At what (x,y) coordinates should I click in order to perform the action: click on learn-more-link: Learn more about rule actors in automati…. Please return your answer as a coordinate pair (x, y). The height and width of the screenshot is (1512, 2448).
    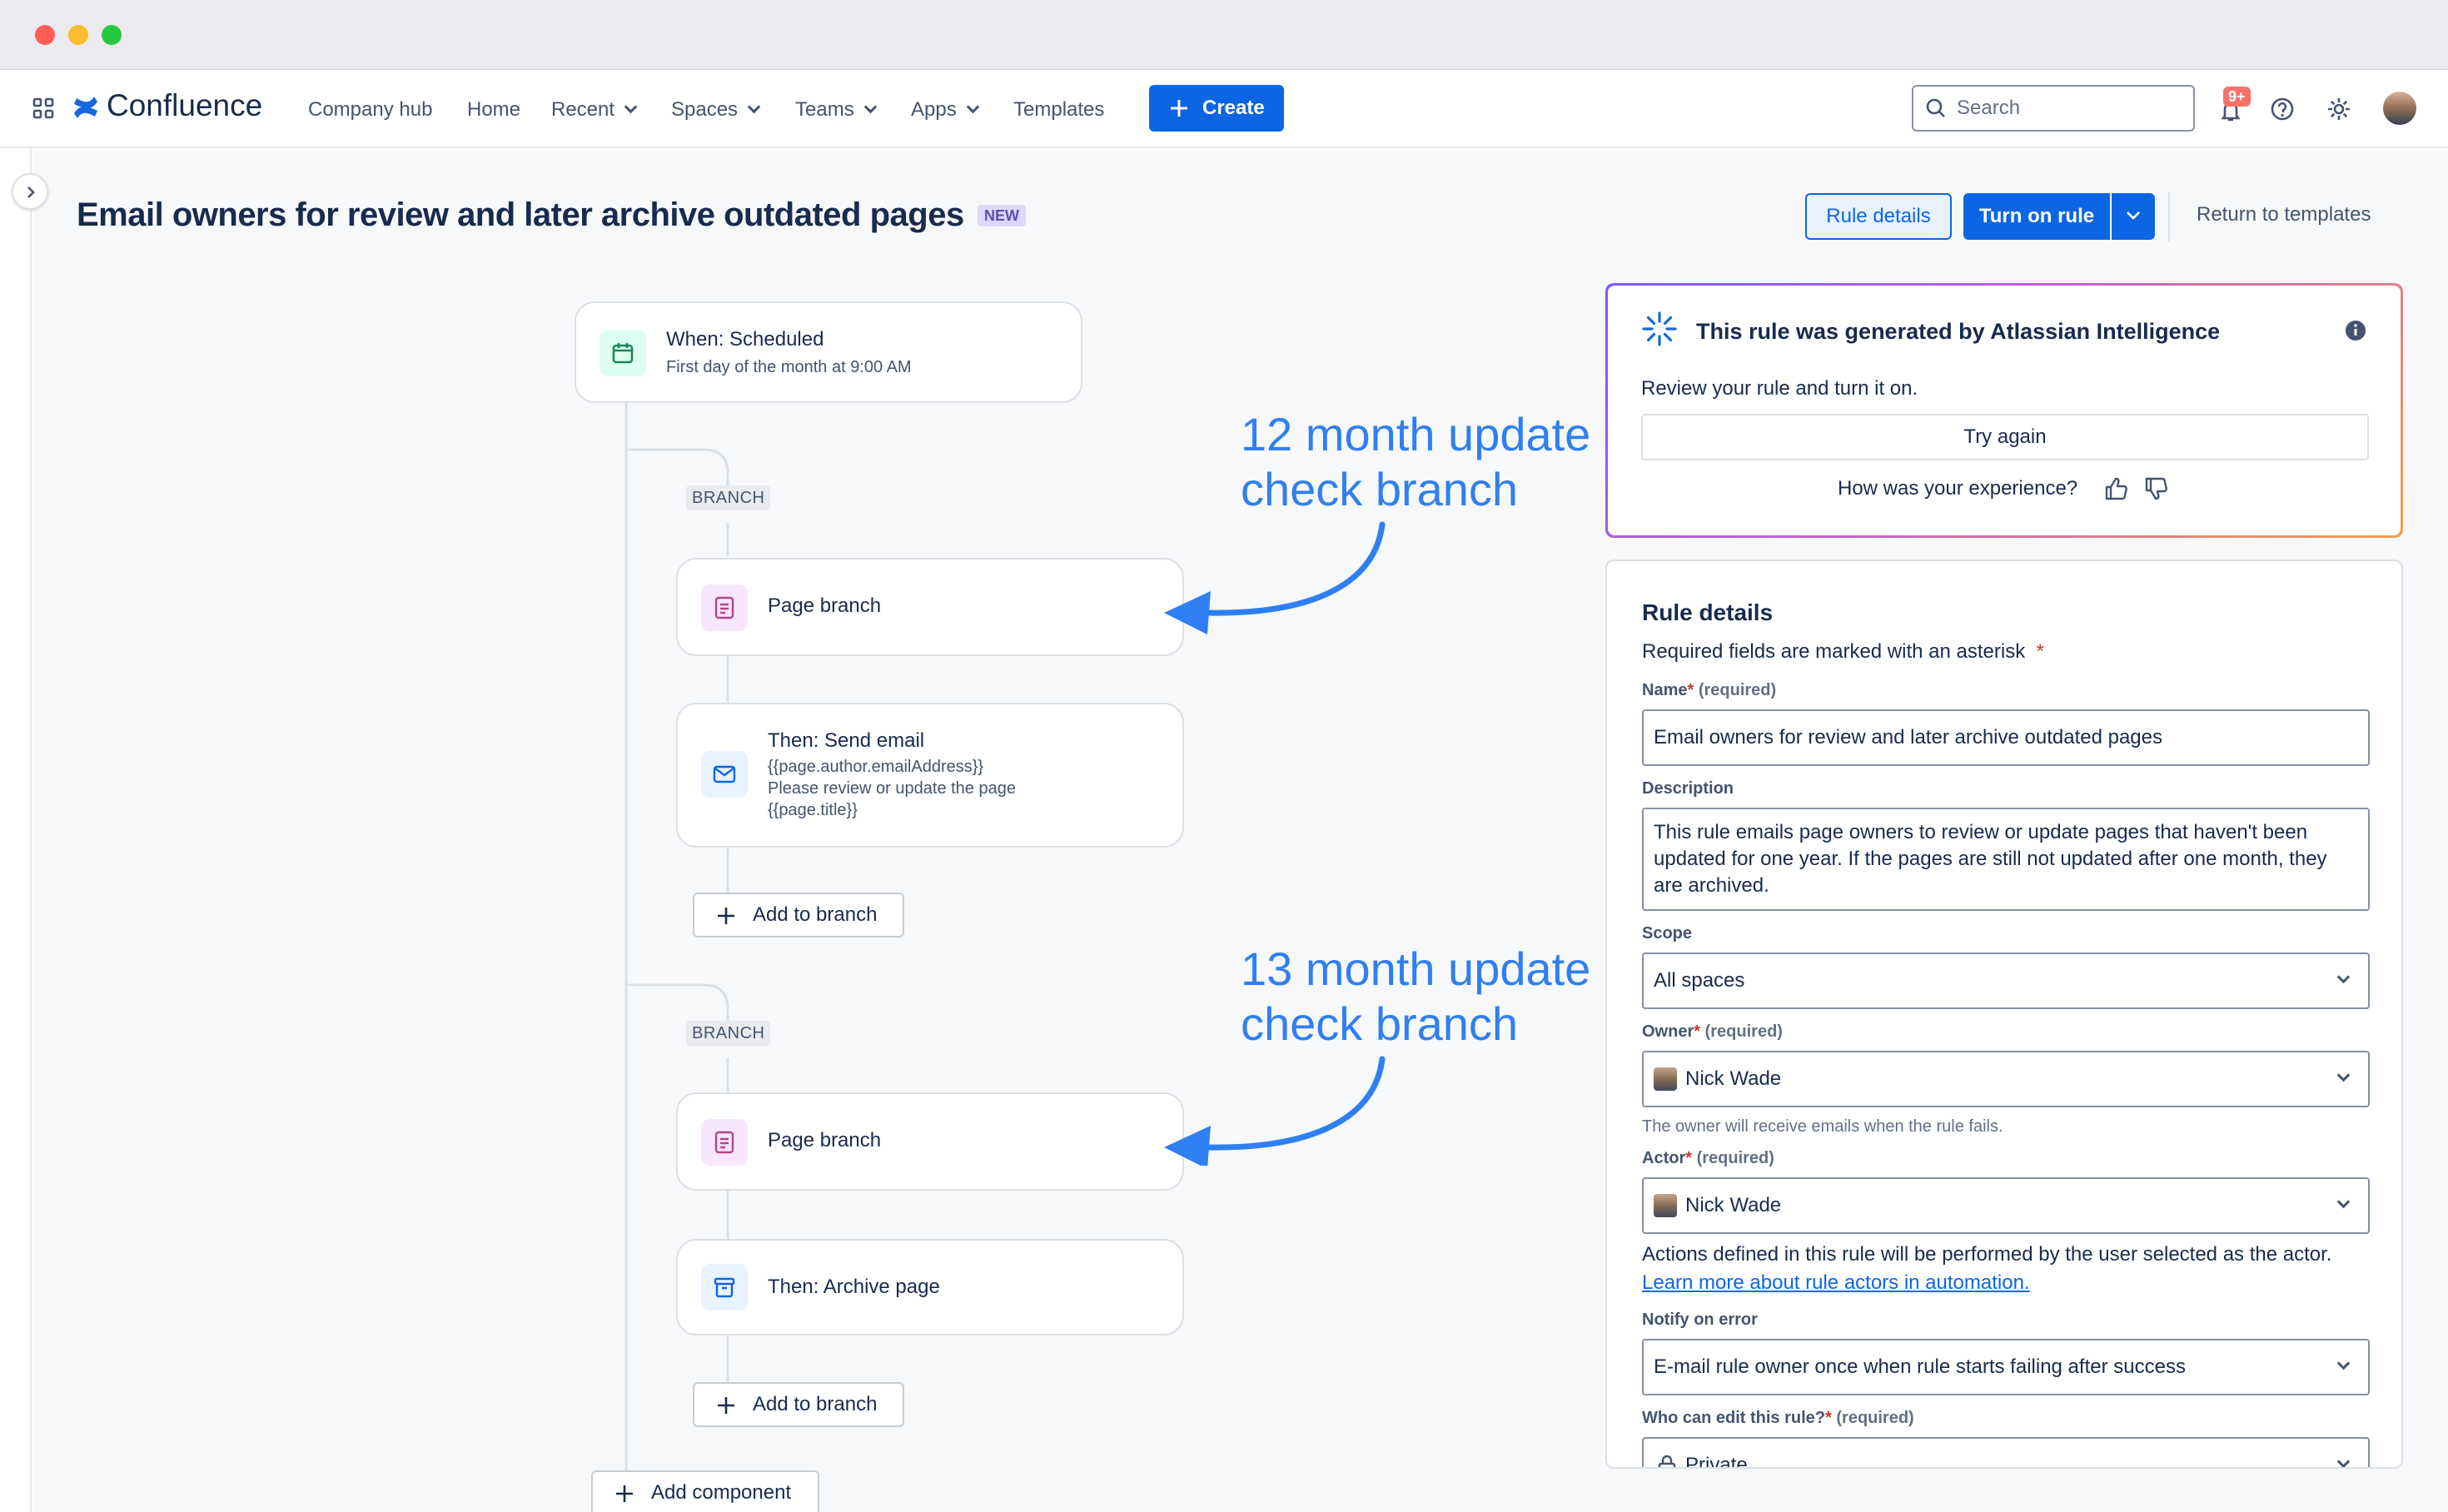
    Looking at the image, I should click on (1836, 1282).